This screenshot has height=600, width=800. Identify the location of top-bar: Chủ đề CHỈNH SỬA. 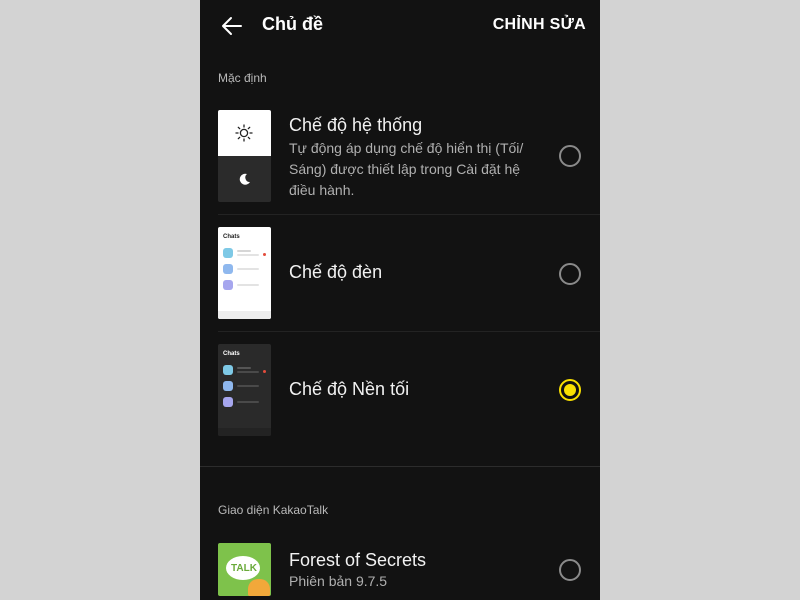
(400, 27).